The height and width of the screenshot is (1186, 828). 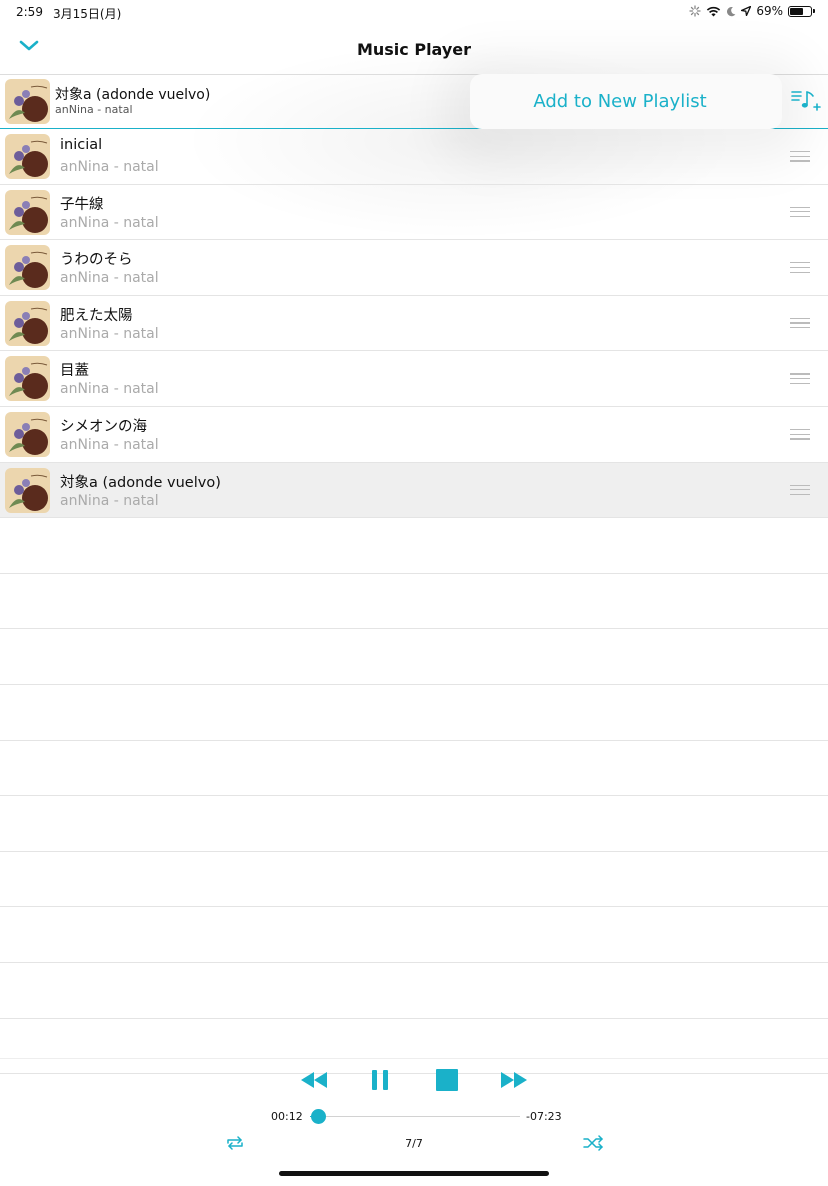 I want to click on track-title: うわのそら, so click(x=96, y=260).